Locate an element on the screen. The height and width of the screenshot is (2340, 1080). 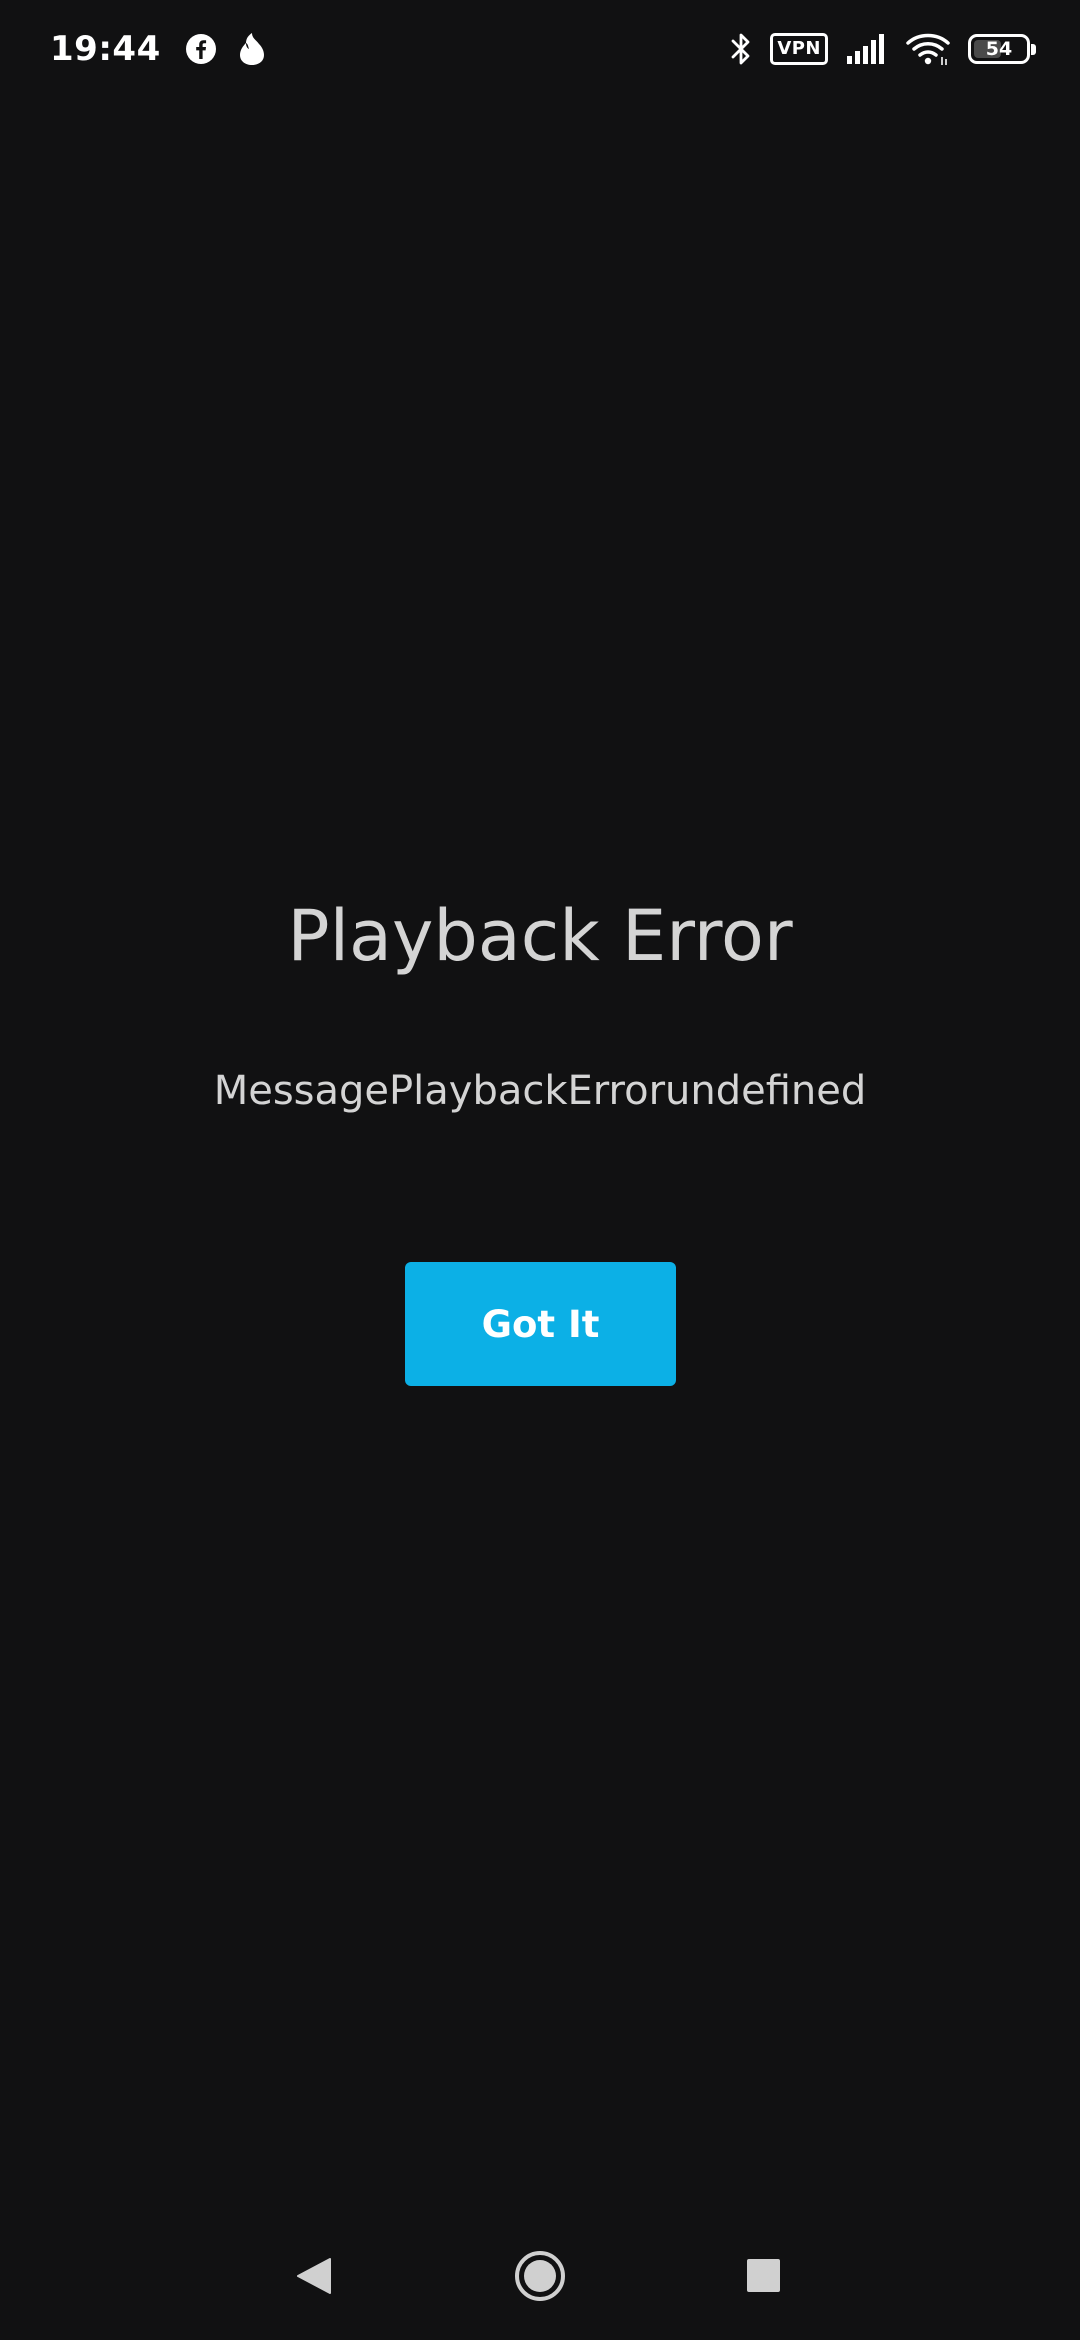
battery-level: 54 is located at coordinates (999, 49).